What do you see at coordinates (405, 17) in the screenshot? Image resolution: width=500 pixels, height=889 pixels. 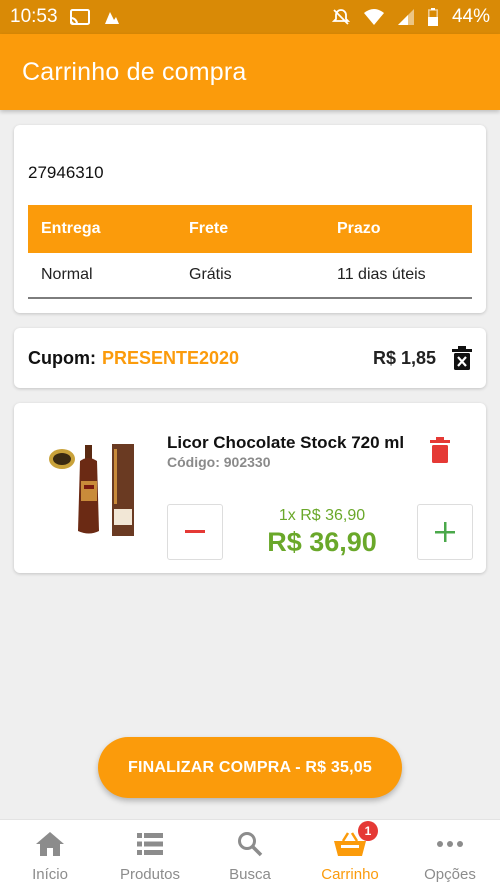 I see `signal-icon` at bounding box center [405, 17].